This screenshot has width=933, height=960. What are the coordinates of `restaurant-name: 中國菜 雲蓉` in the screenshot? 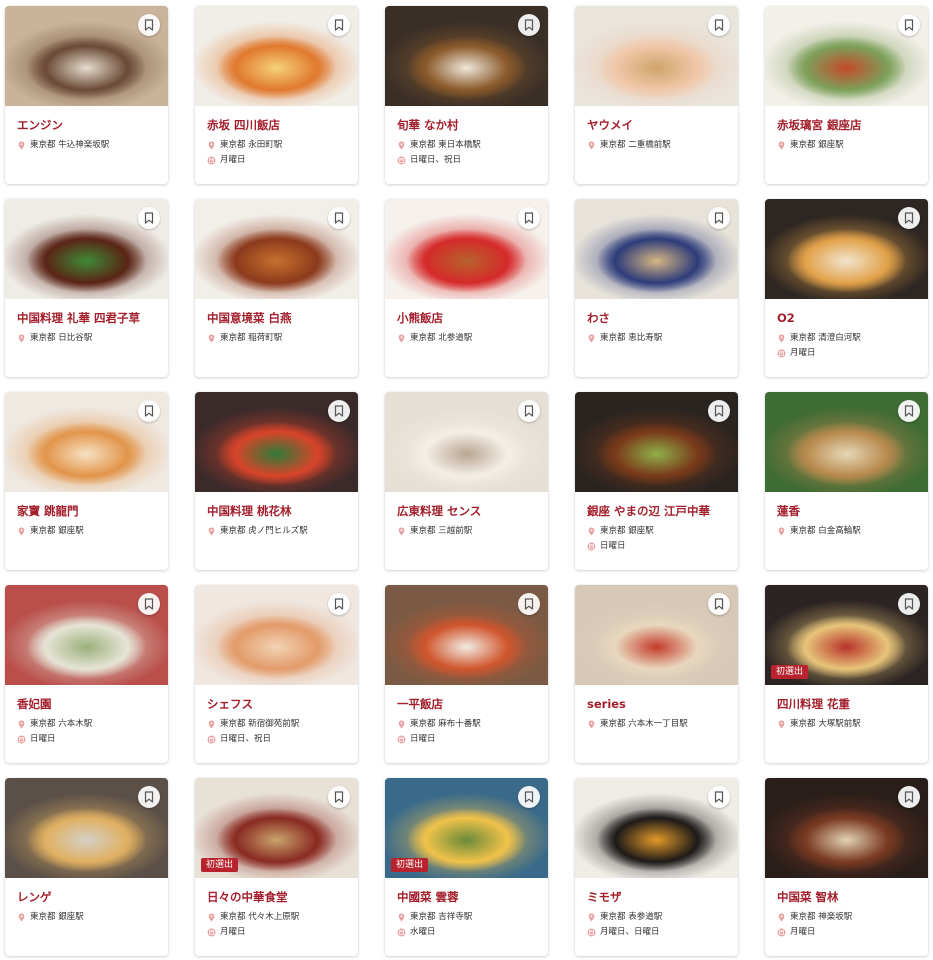 It's located at (466, 897).